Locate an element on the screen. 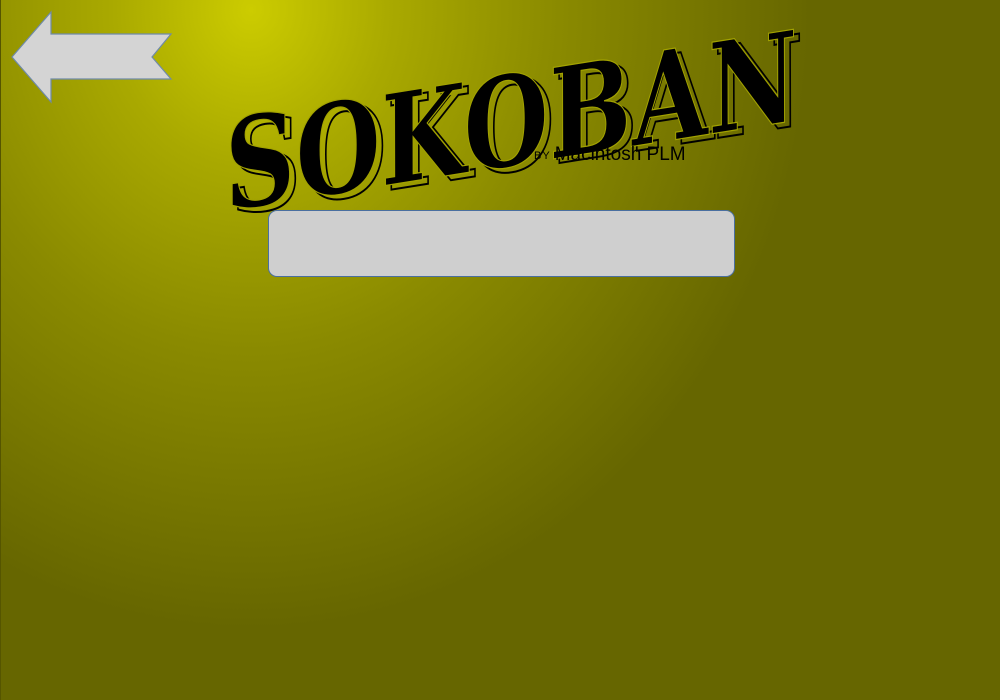 The image size is (1000, 700). byline: BY Macintosh PLM is located at coordinates (610, 155).